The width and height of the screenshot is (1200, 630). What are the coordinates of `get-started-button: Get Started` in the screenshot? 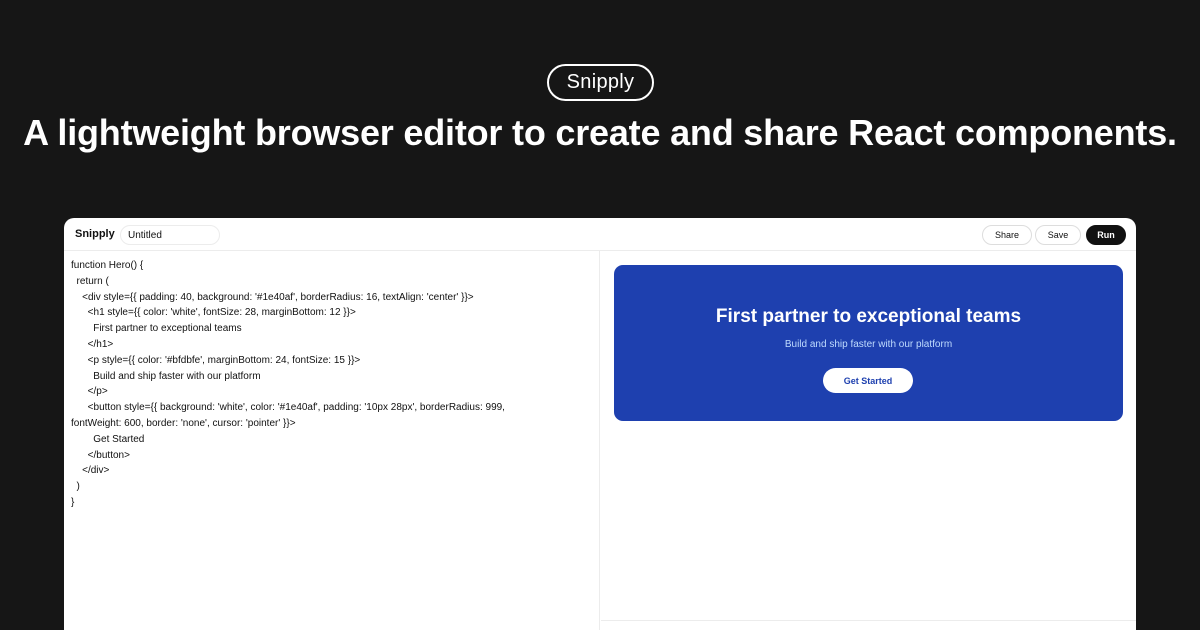 It's located at (868, 380).